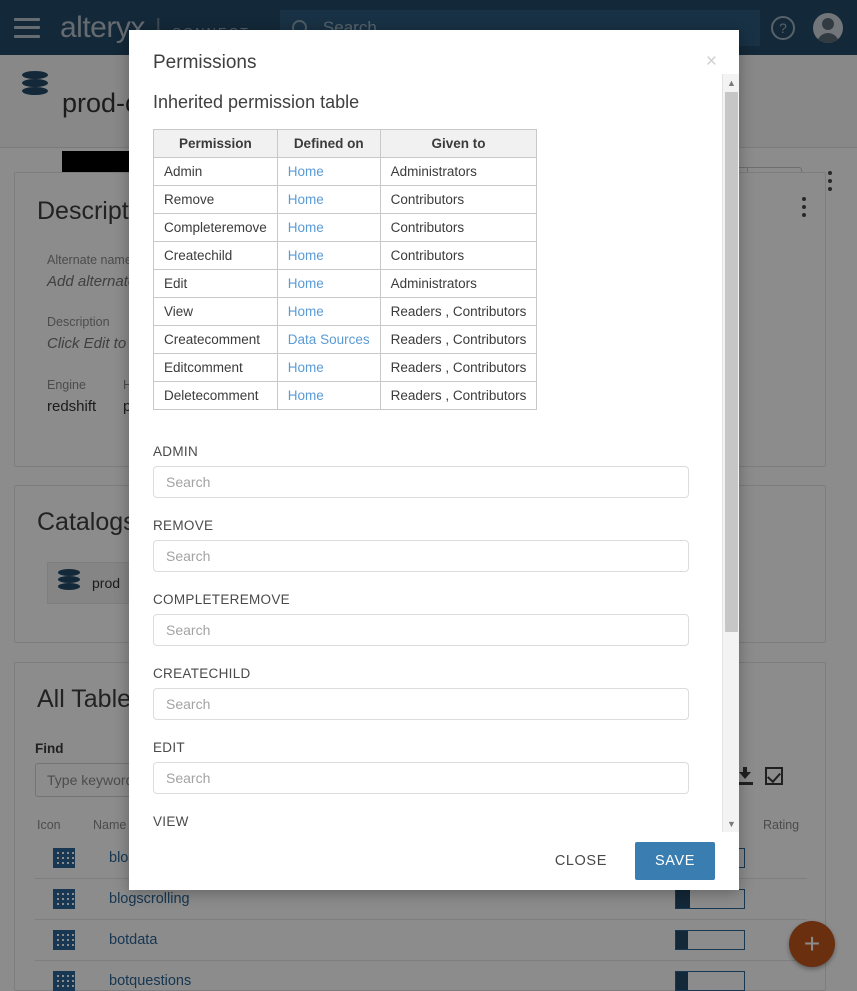 This screenshot has width=857, height=991. I want to click on table-row: Remove Home Contributors, so click(345, 199).